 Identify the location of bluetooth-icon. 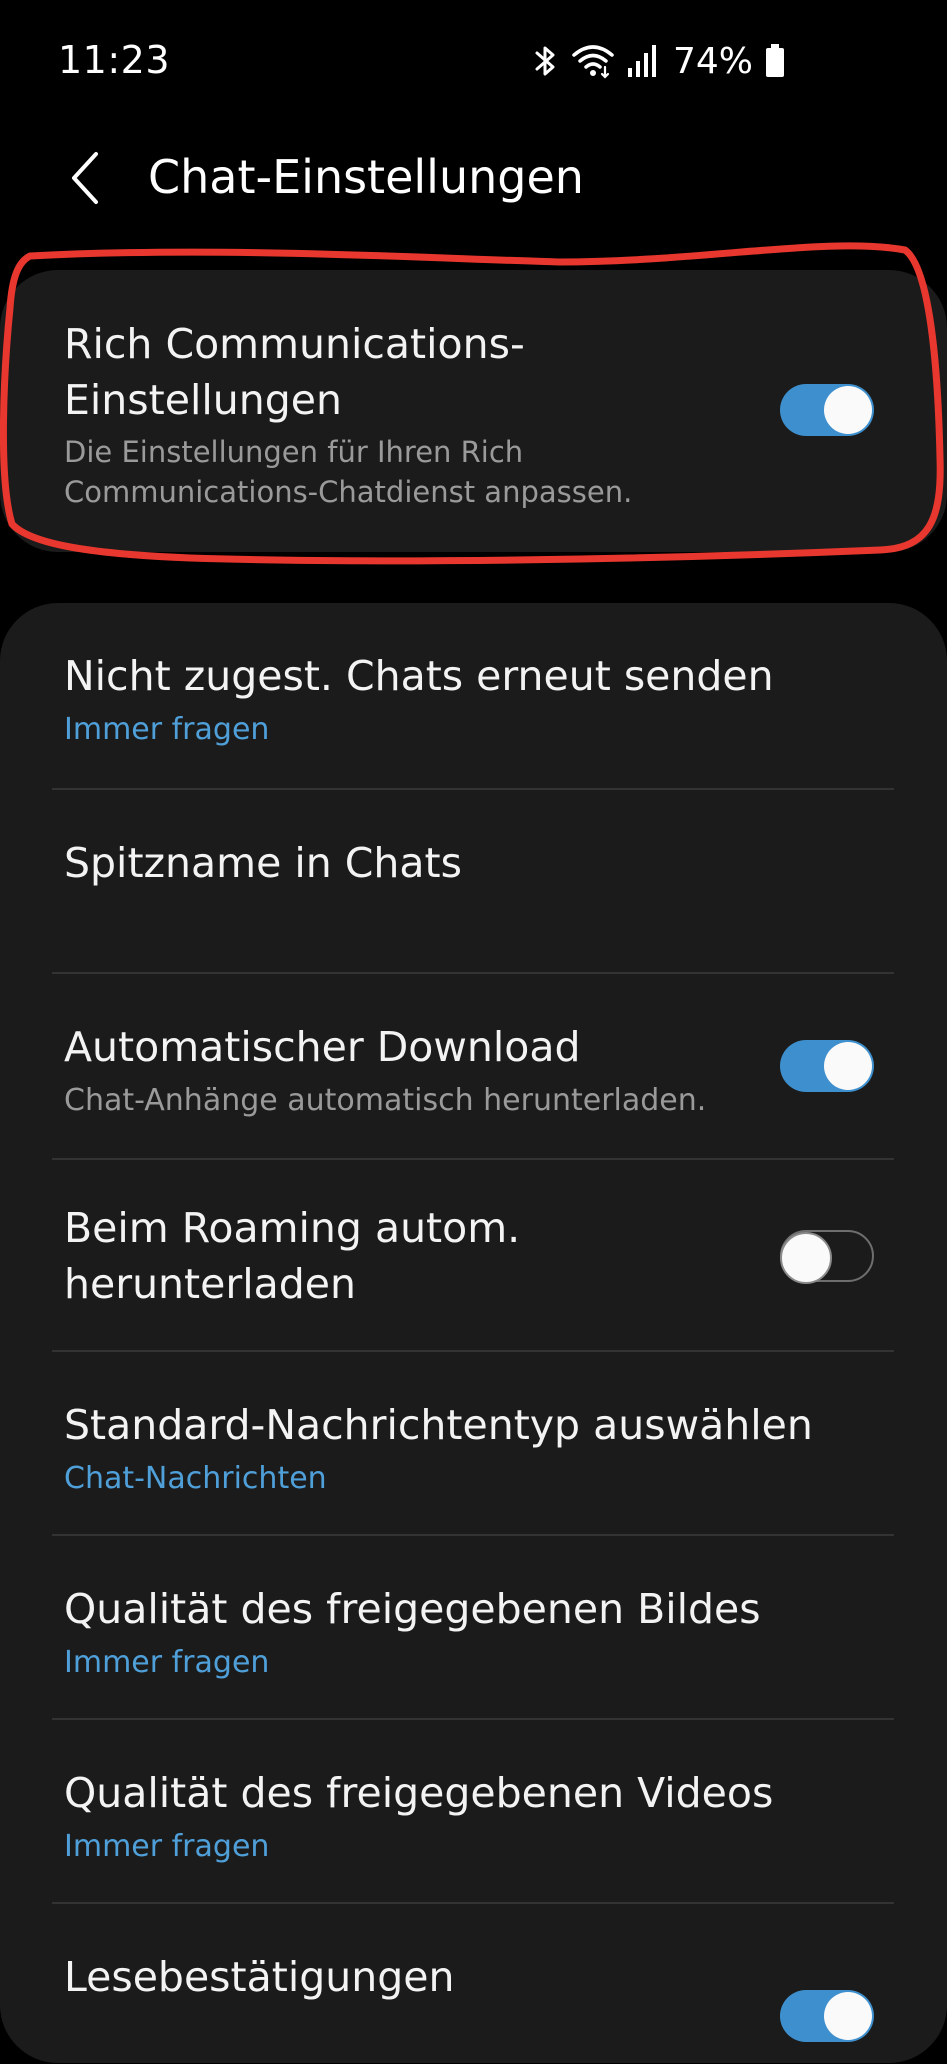
(546, 61).